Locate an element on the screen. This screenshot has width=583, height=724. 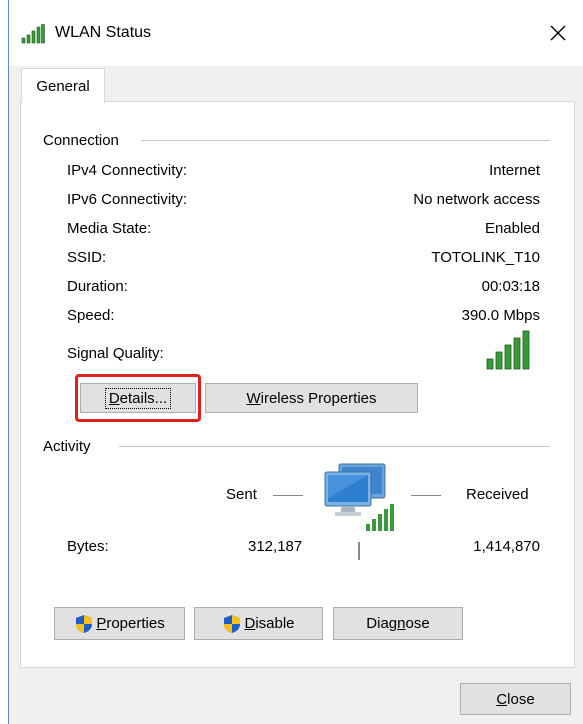
disable-button-label: Disable is located at coordinates (269, 623).